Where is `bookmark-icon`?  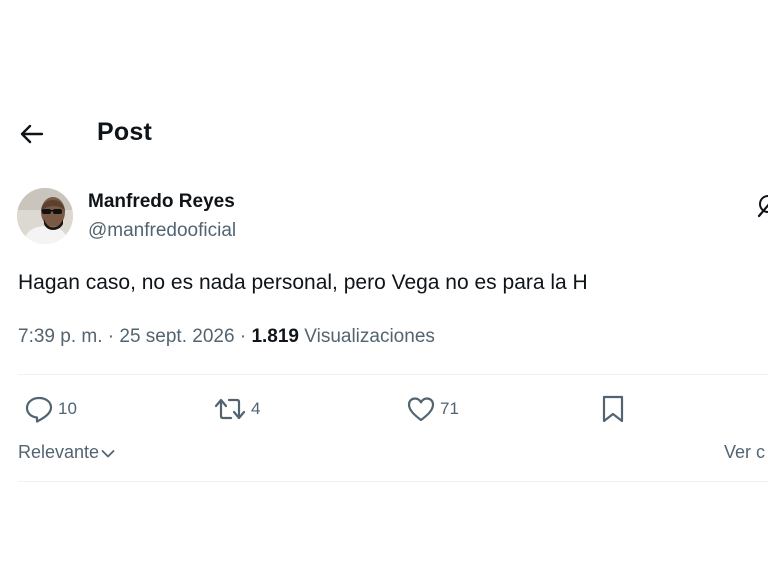 bookmark-icon is located at coordinates (613, 409).